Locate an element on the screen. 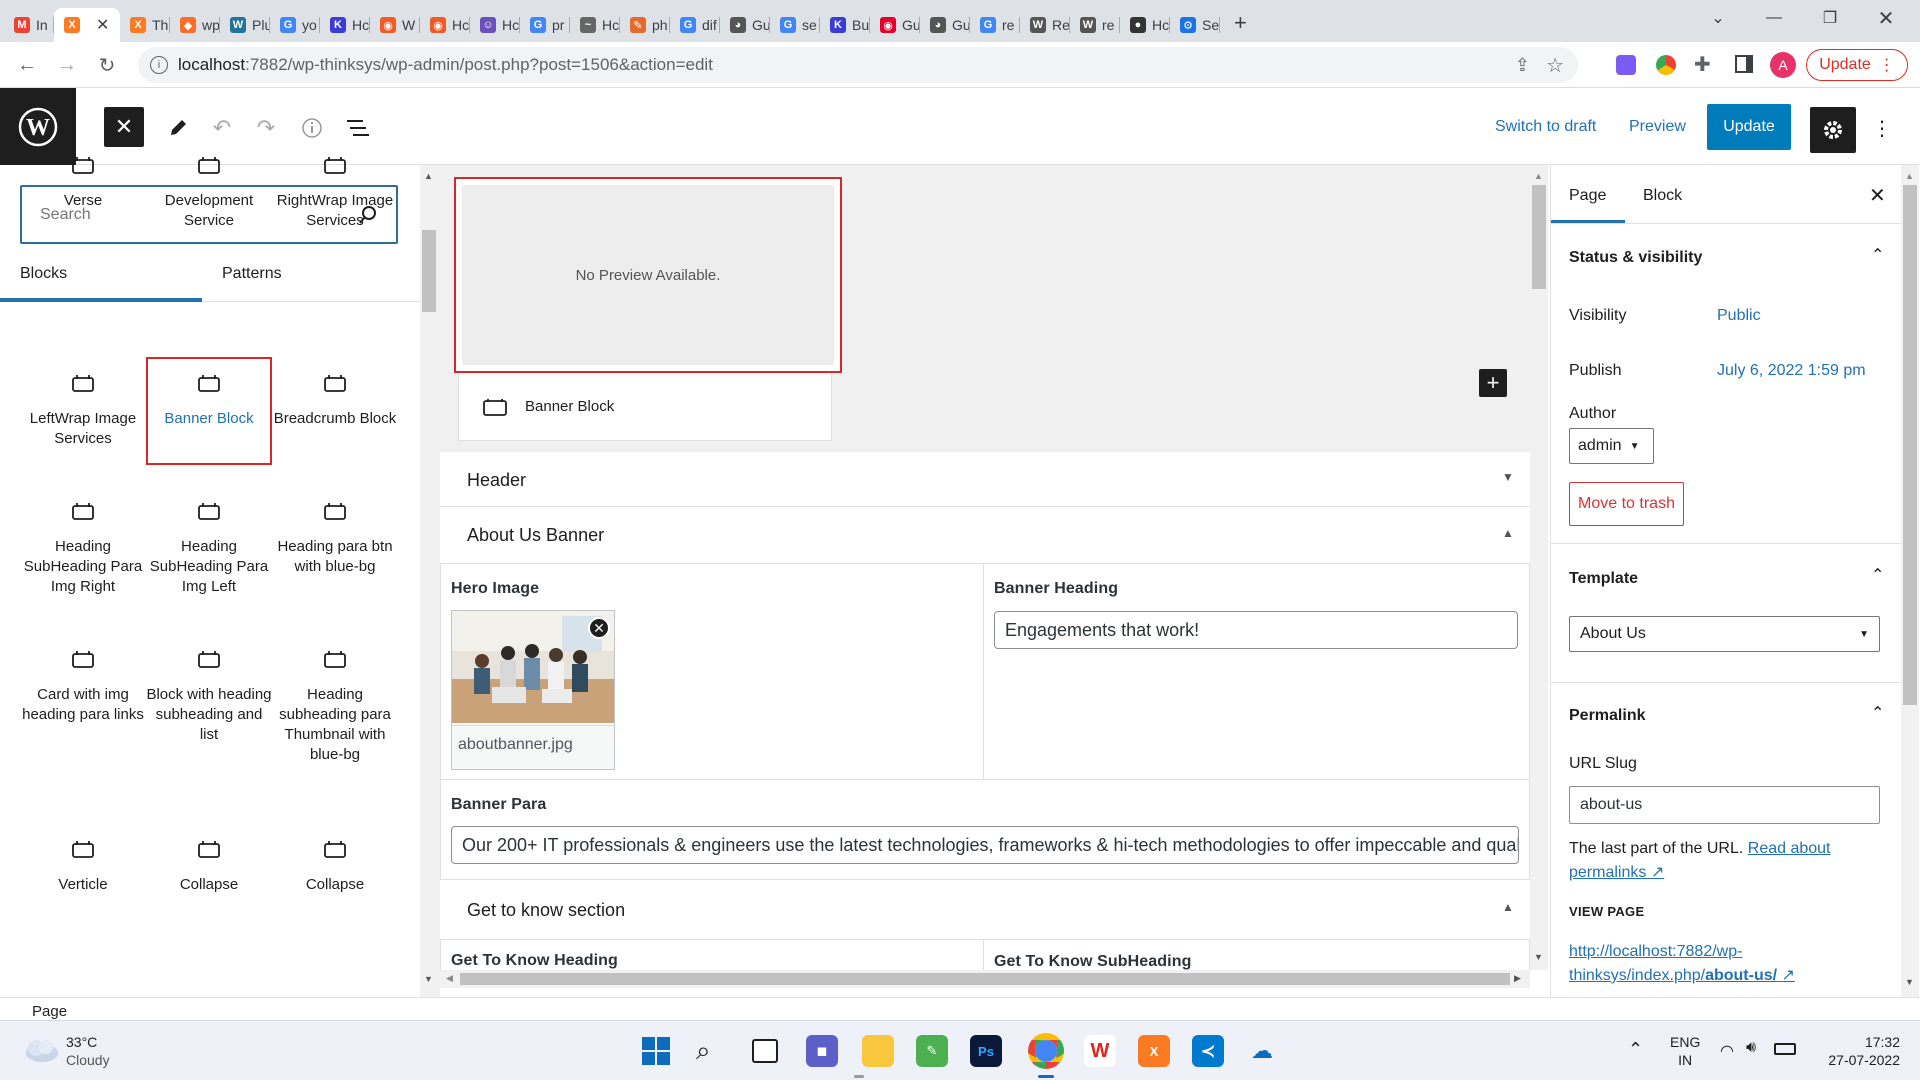 The image size is (1920, 1080). block-item: Heading SubHeading Para Img Right is located at coordinates (83, 550).